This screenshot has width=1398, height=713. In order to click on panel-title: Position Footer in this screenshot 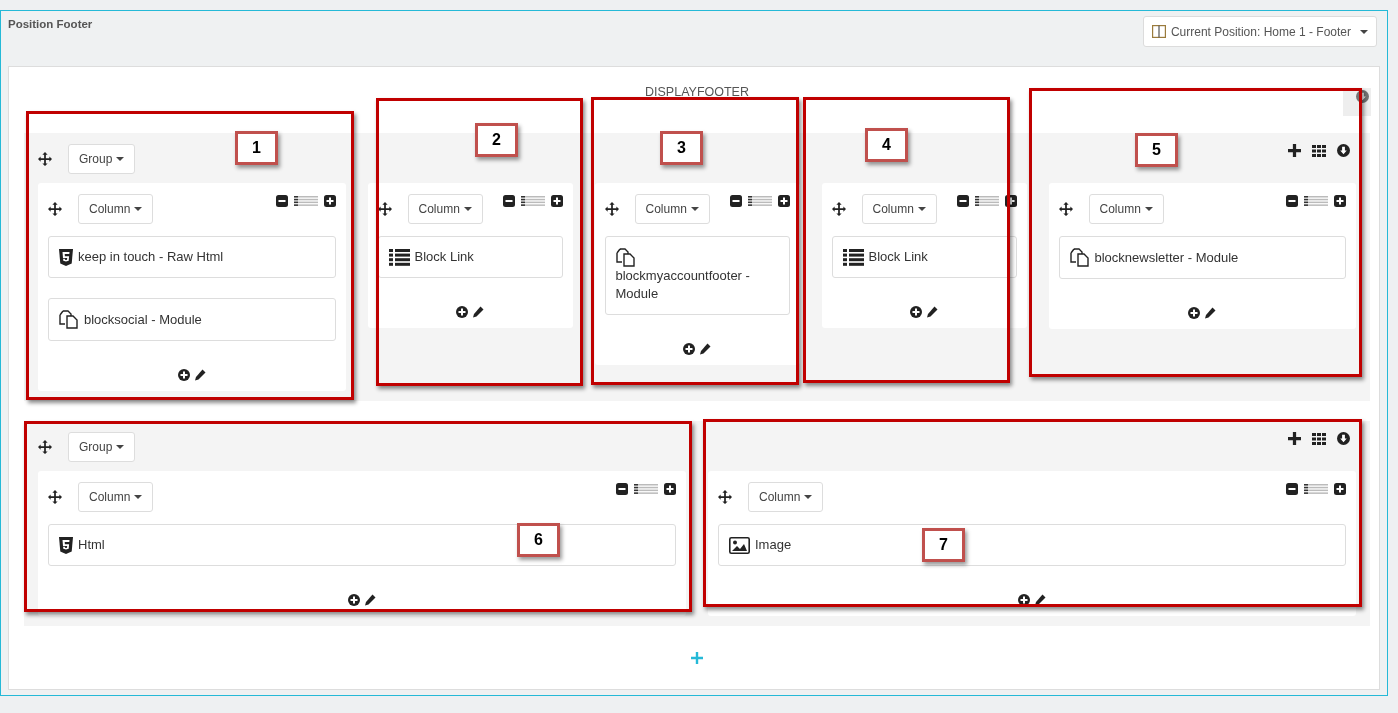, I will do `click(50, 24)`.